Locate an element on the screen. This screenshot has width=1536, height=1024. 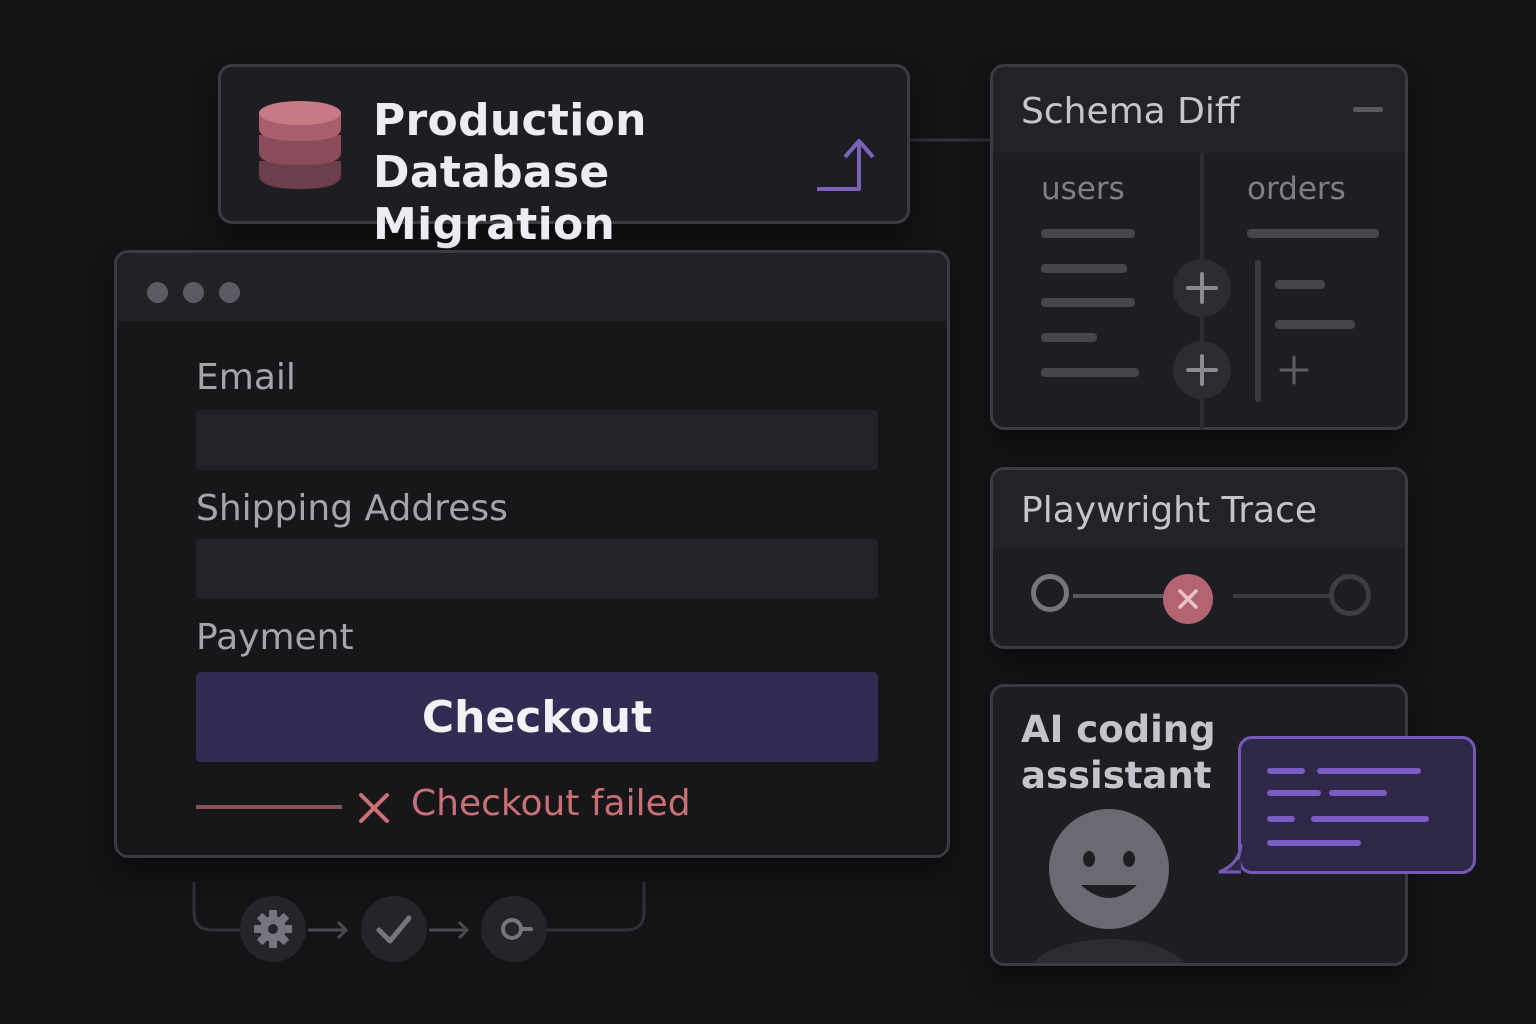
orders-table-label: orders is located at coordinates (1296, 189).